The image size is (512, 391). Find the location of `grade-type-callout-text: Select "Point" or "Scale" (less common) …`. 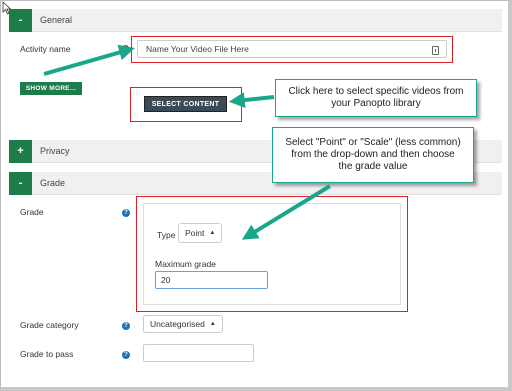

grade-type-callout-text: Select "Point" or "Scale" (less common) … is located at coordinates (373, 154).